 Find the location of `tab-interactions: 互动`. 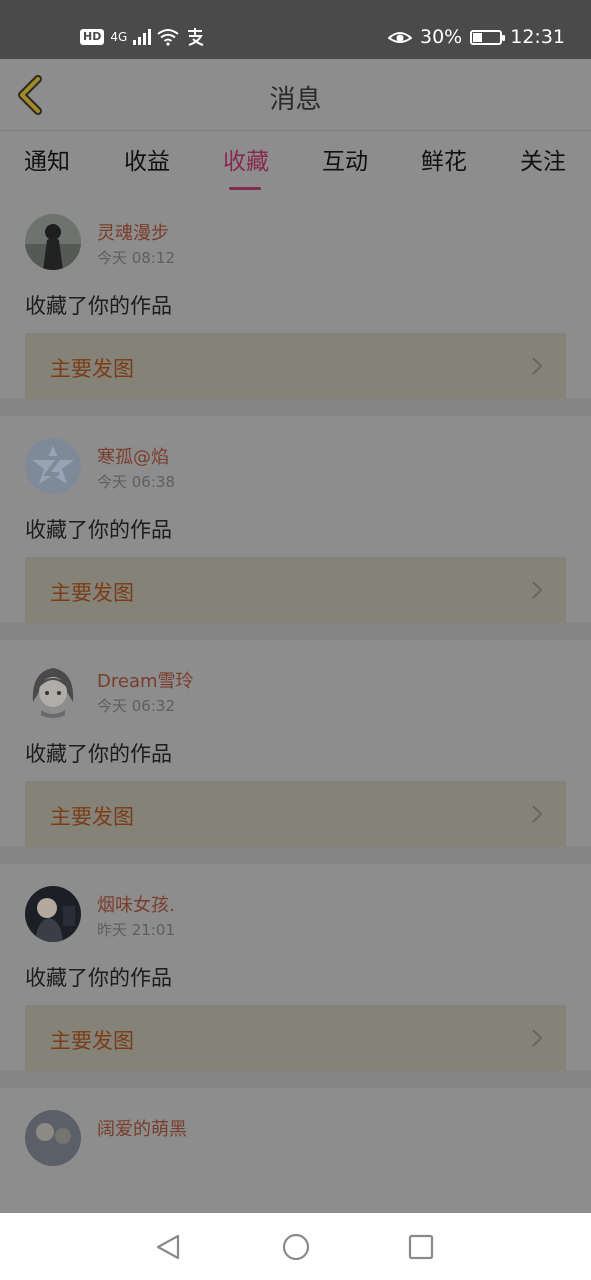

tab-interactions: 互动 is located at coordinates (345, 159).